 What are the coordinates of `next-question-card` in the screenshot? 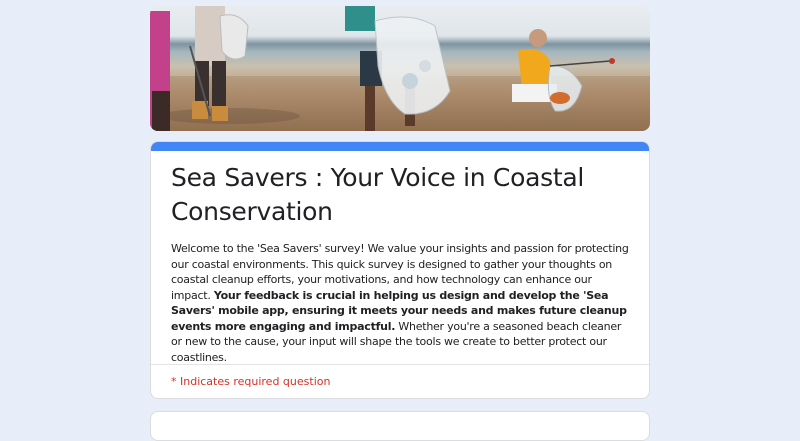 It's located at (400, 426).